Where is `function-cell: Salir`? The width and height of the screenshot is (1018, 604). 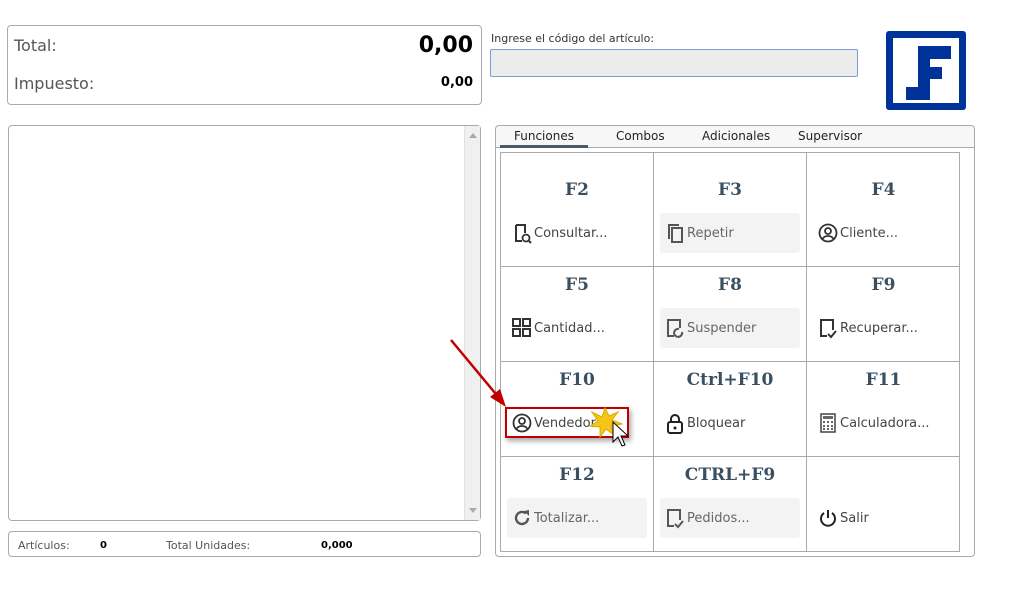
function-cell: Salir is located at coordinates (883, 504).